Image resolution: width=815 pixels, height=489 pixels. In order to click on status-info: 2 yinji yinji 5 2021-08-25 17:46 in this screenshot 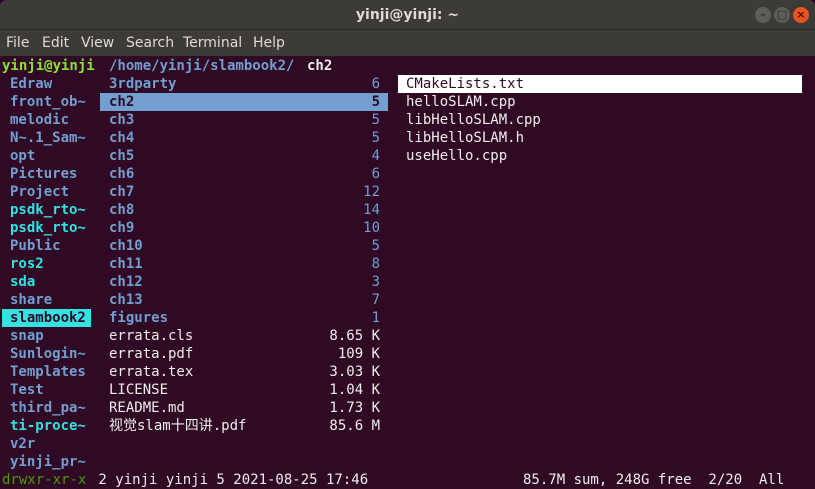, I will do `click(229, 480)`.